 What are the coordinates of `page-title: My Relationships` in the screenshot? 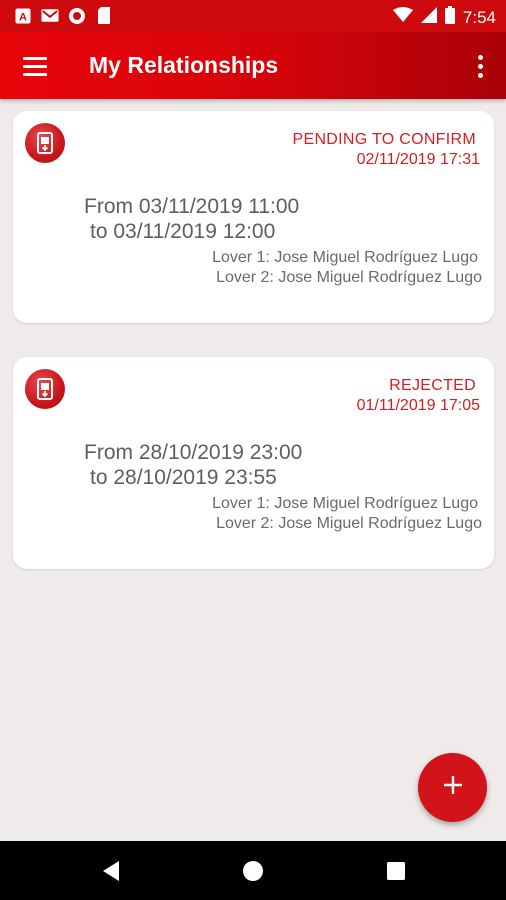 It's located at (184, 65).